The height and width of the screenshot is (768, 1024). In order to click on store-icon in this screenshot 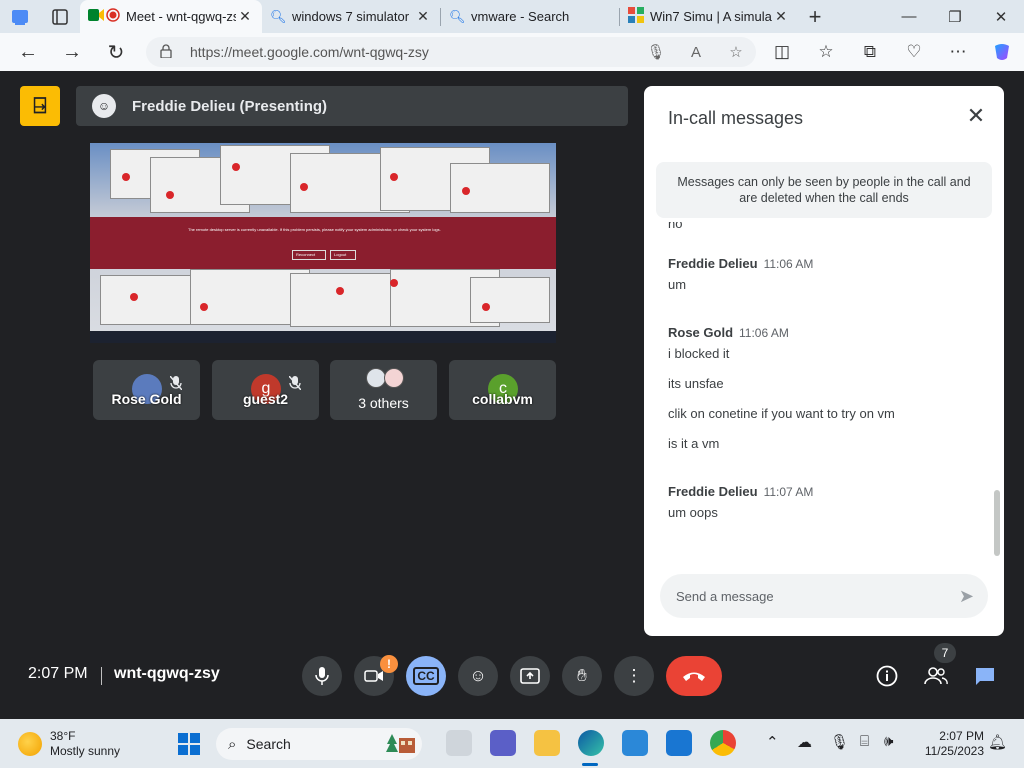, I will do `click(635, 743)`.